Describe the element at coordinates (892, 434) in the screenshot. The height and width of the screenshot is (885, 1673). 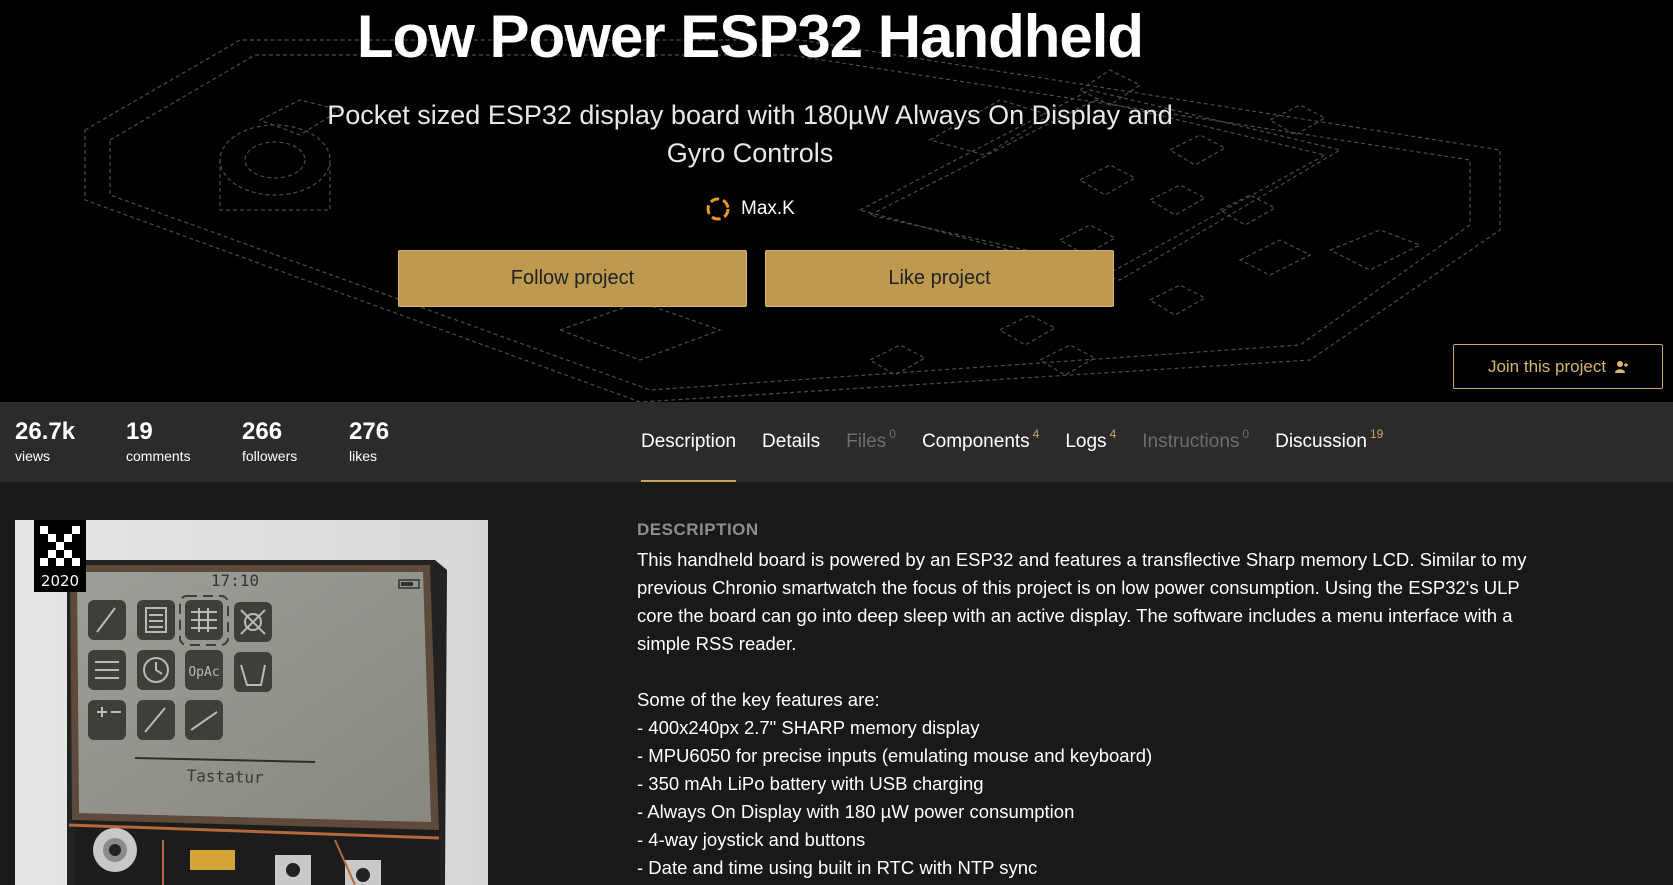
I see `tab-files-count: 0` at that location.